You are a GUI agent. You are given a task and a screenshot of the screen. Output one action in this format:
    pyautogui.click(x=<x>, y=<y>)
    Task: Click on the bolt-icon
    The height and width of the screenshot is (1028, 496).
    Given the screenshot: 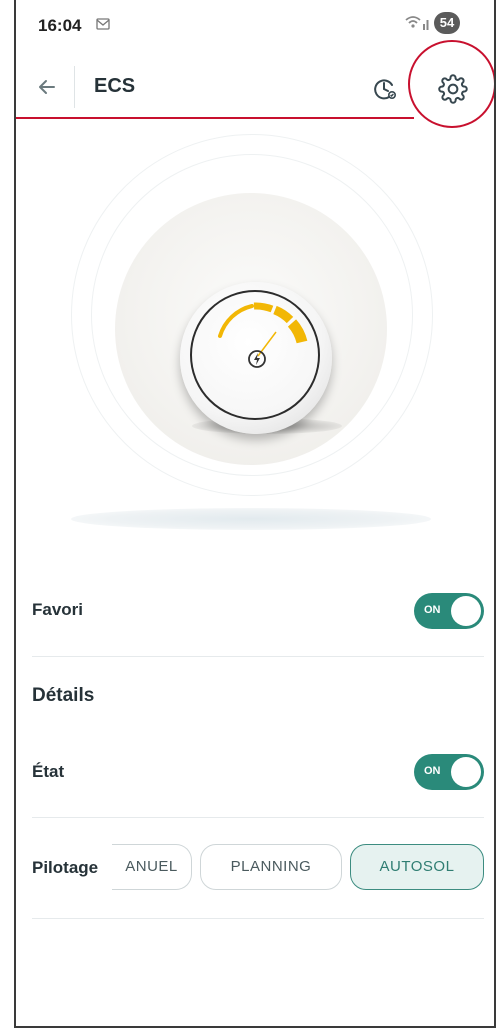 What is the action you would take?
    pyautogui.click(x=257, y=361)
    